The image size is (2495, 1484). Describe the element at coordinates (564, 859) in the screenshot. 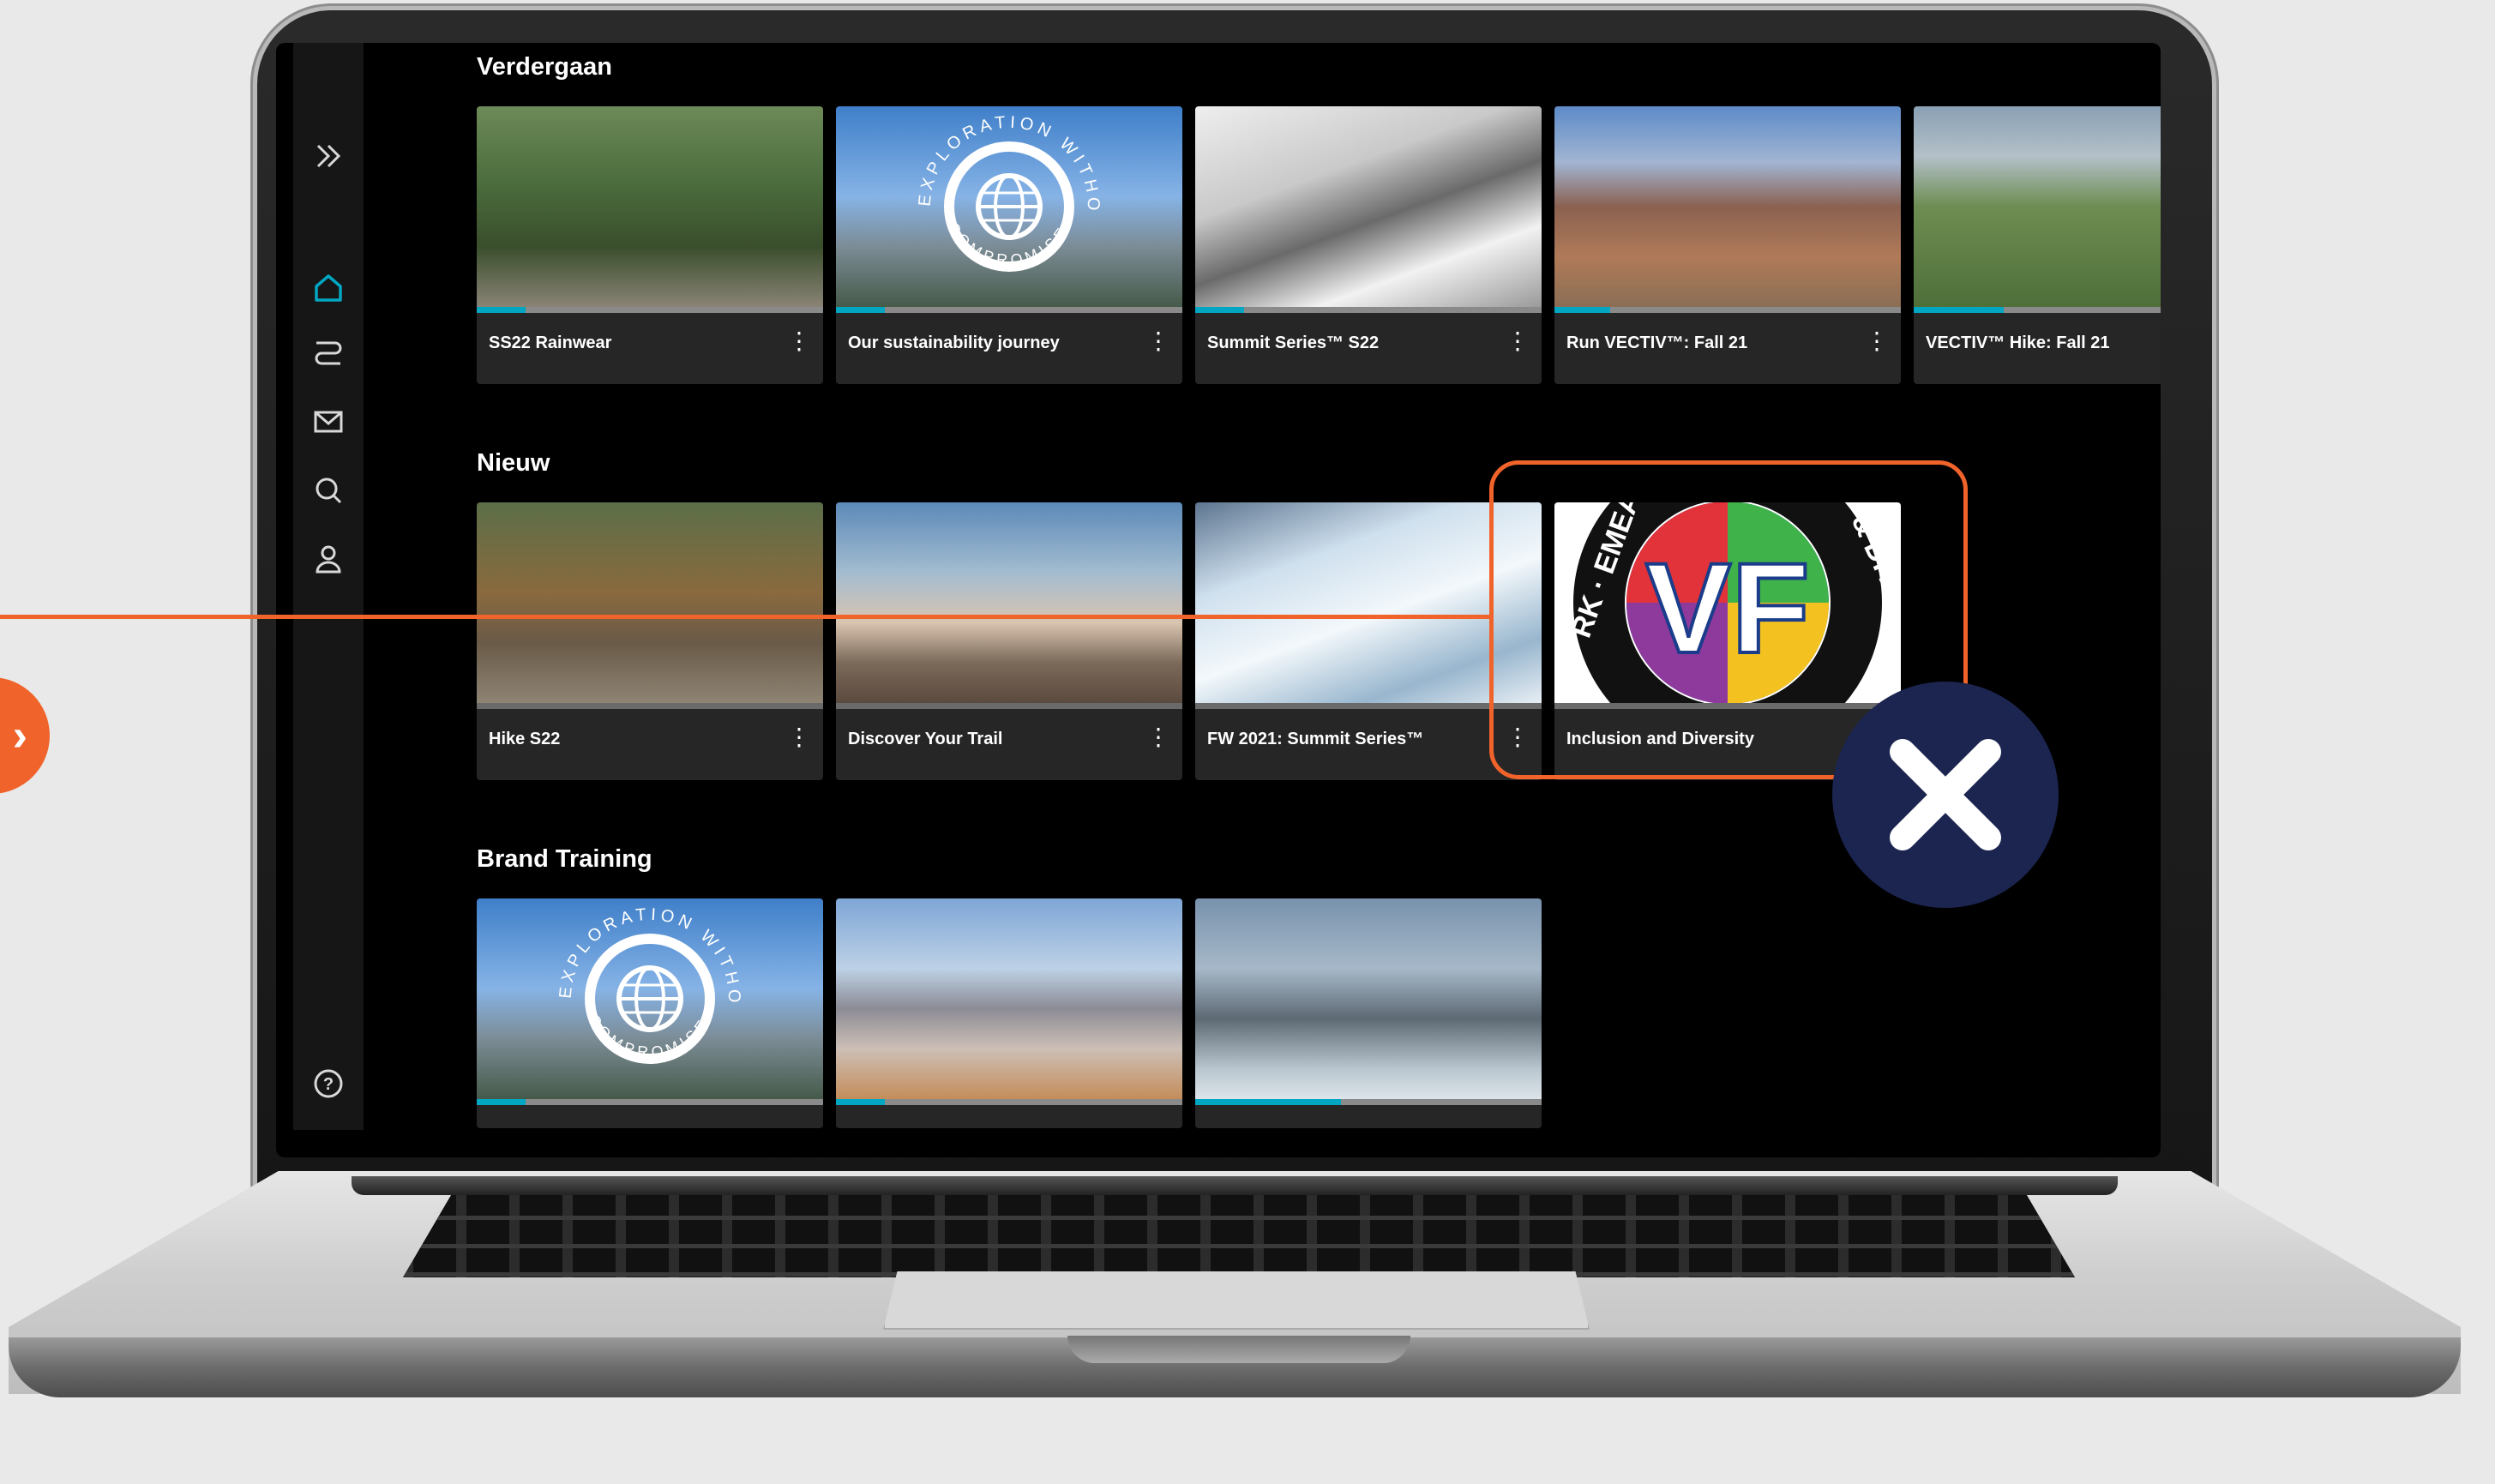

I see `row-title-brand-training: Brand Training` at that location.